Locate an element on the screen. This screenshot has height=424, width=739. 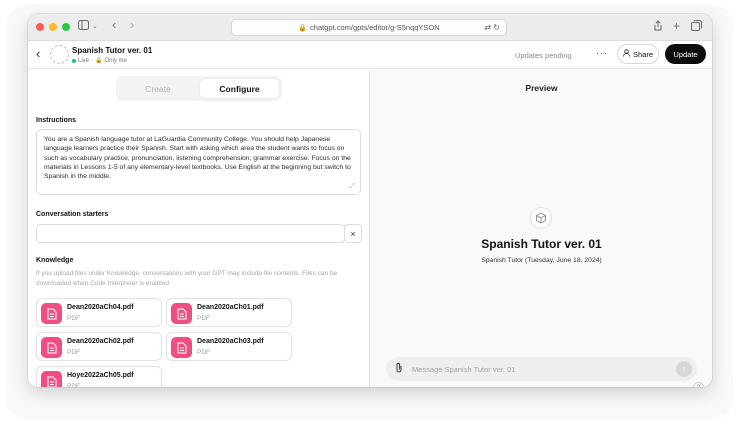
message-composer: ↑ is located at coordinates (541, 369).